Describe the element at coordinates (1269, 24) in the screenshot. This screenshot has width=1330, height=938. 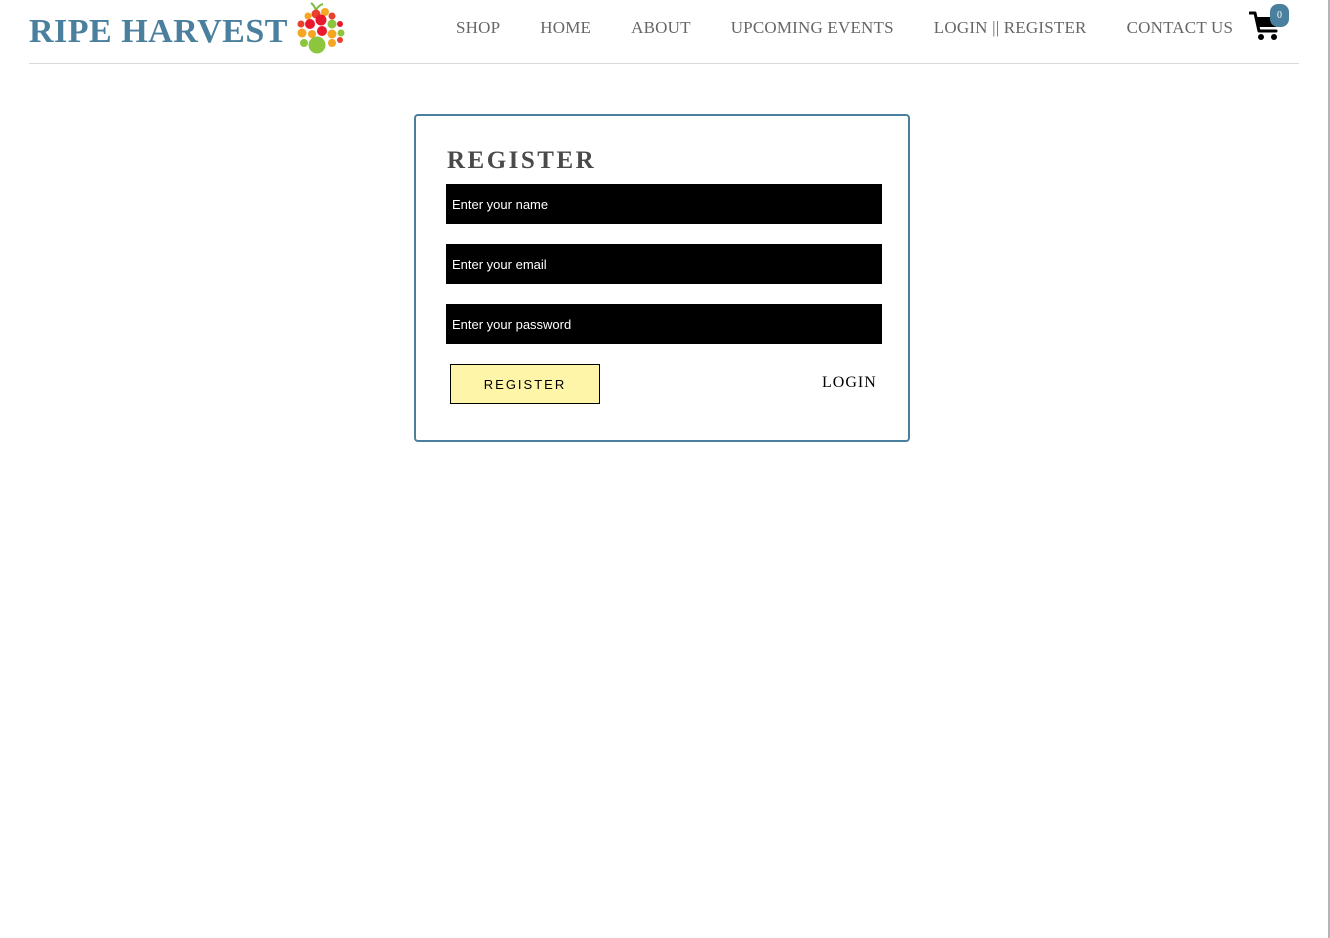
I see `cart-button: 0` at that location.